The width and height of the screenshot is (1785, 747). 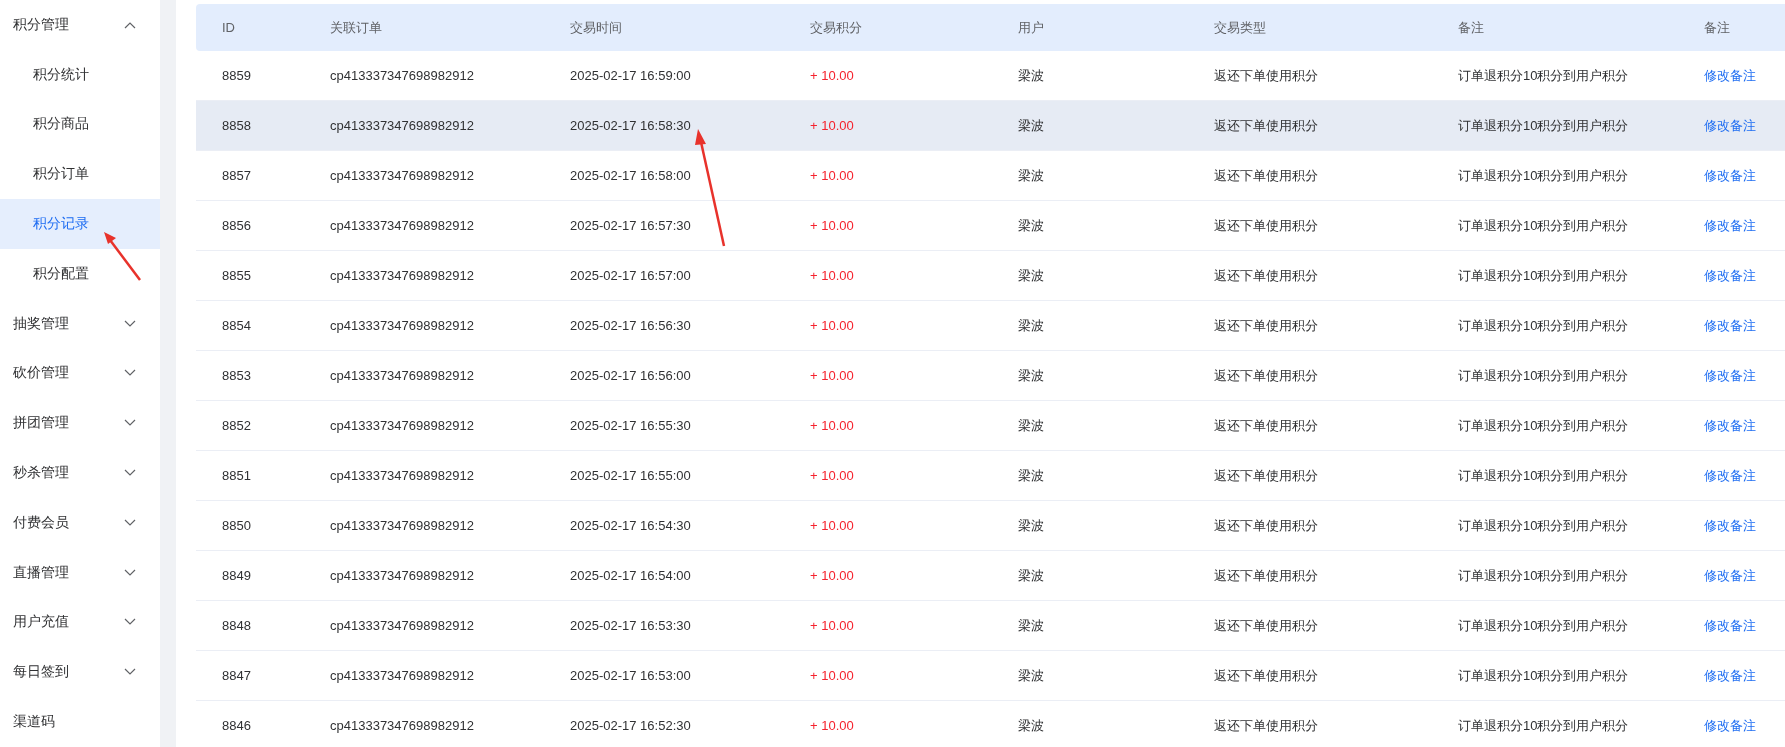 What do you see at coordinates (236, 425) in the screenshot?
I see `table-cell-text: 8852` at bounding box center [236, 425].